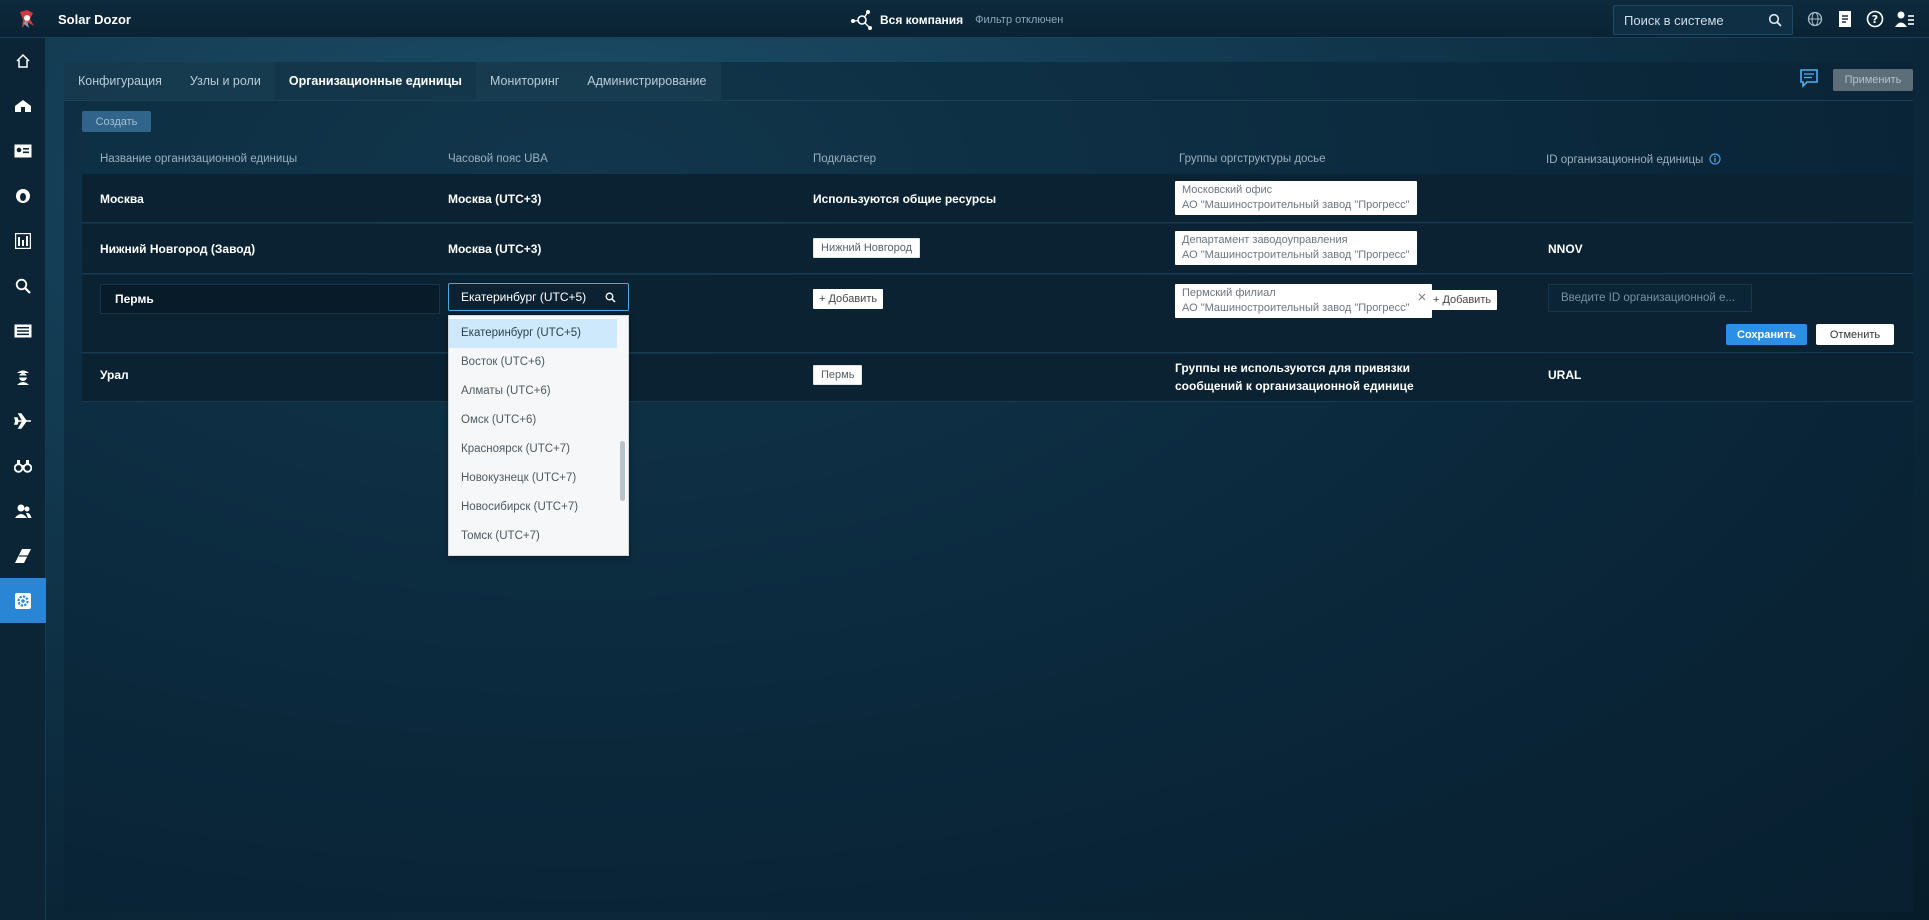  I want to click on timezone-option: Красноярск (UTC+7), so click(533, 449).